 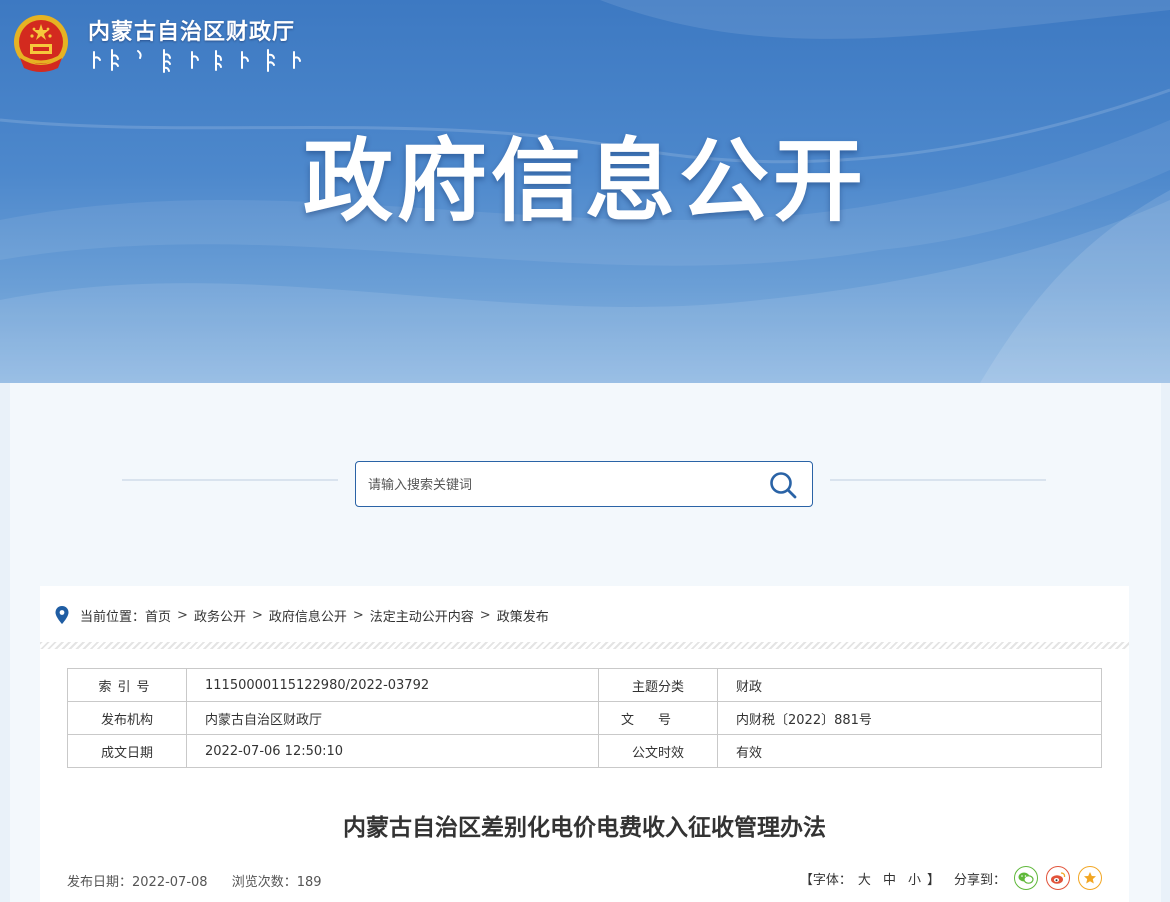 What do you see at coordinates (392, 685) in the screenshot?
I see `meta-value-index: 11150000115122980/2022-03792` at bounding box center [392, 685].